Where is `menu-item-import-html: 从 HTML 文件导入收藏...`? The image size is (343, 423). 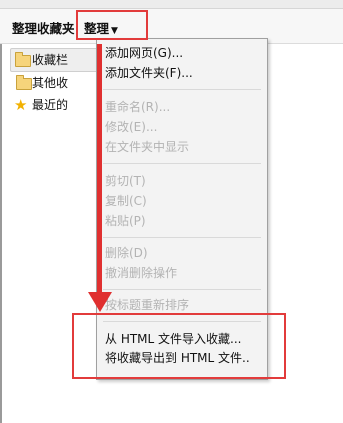
menu-item-import-html: 从 HTML 文件导入收藏... is located at coordinates (182, 339).